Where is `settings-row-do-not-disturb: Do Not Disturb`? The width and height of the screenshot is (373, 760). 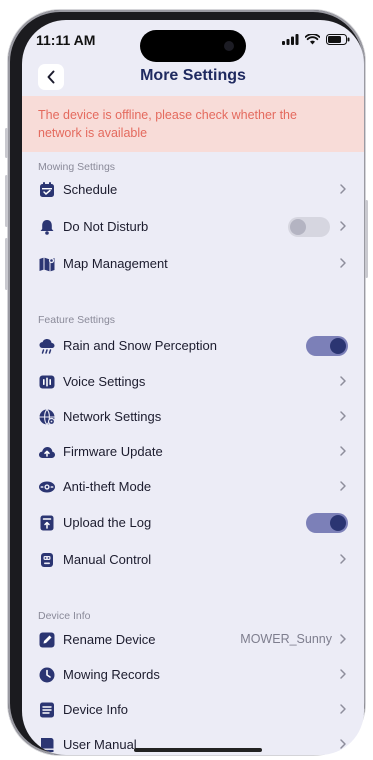
settings-row-do-not-disturb: Do Not Disturb is located at coordinates (193, 227).